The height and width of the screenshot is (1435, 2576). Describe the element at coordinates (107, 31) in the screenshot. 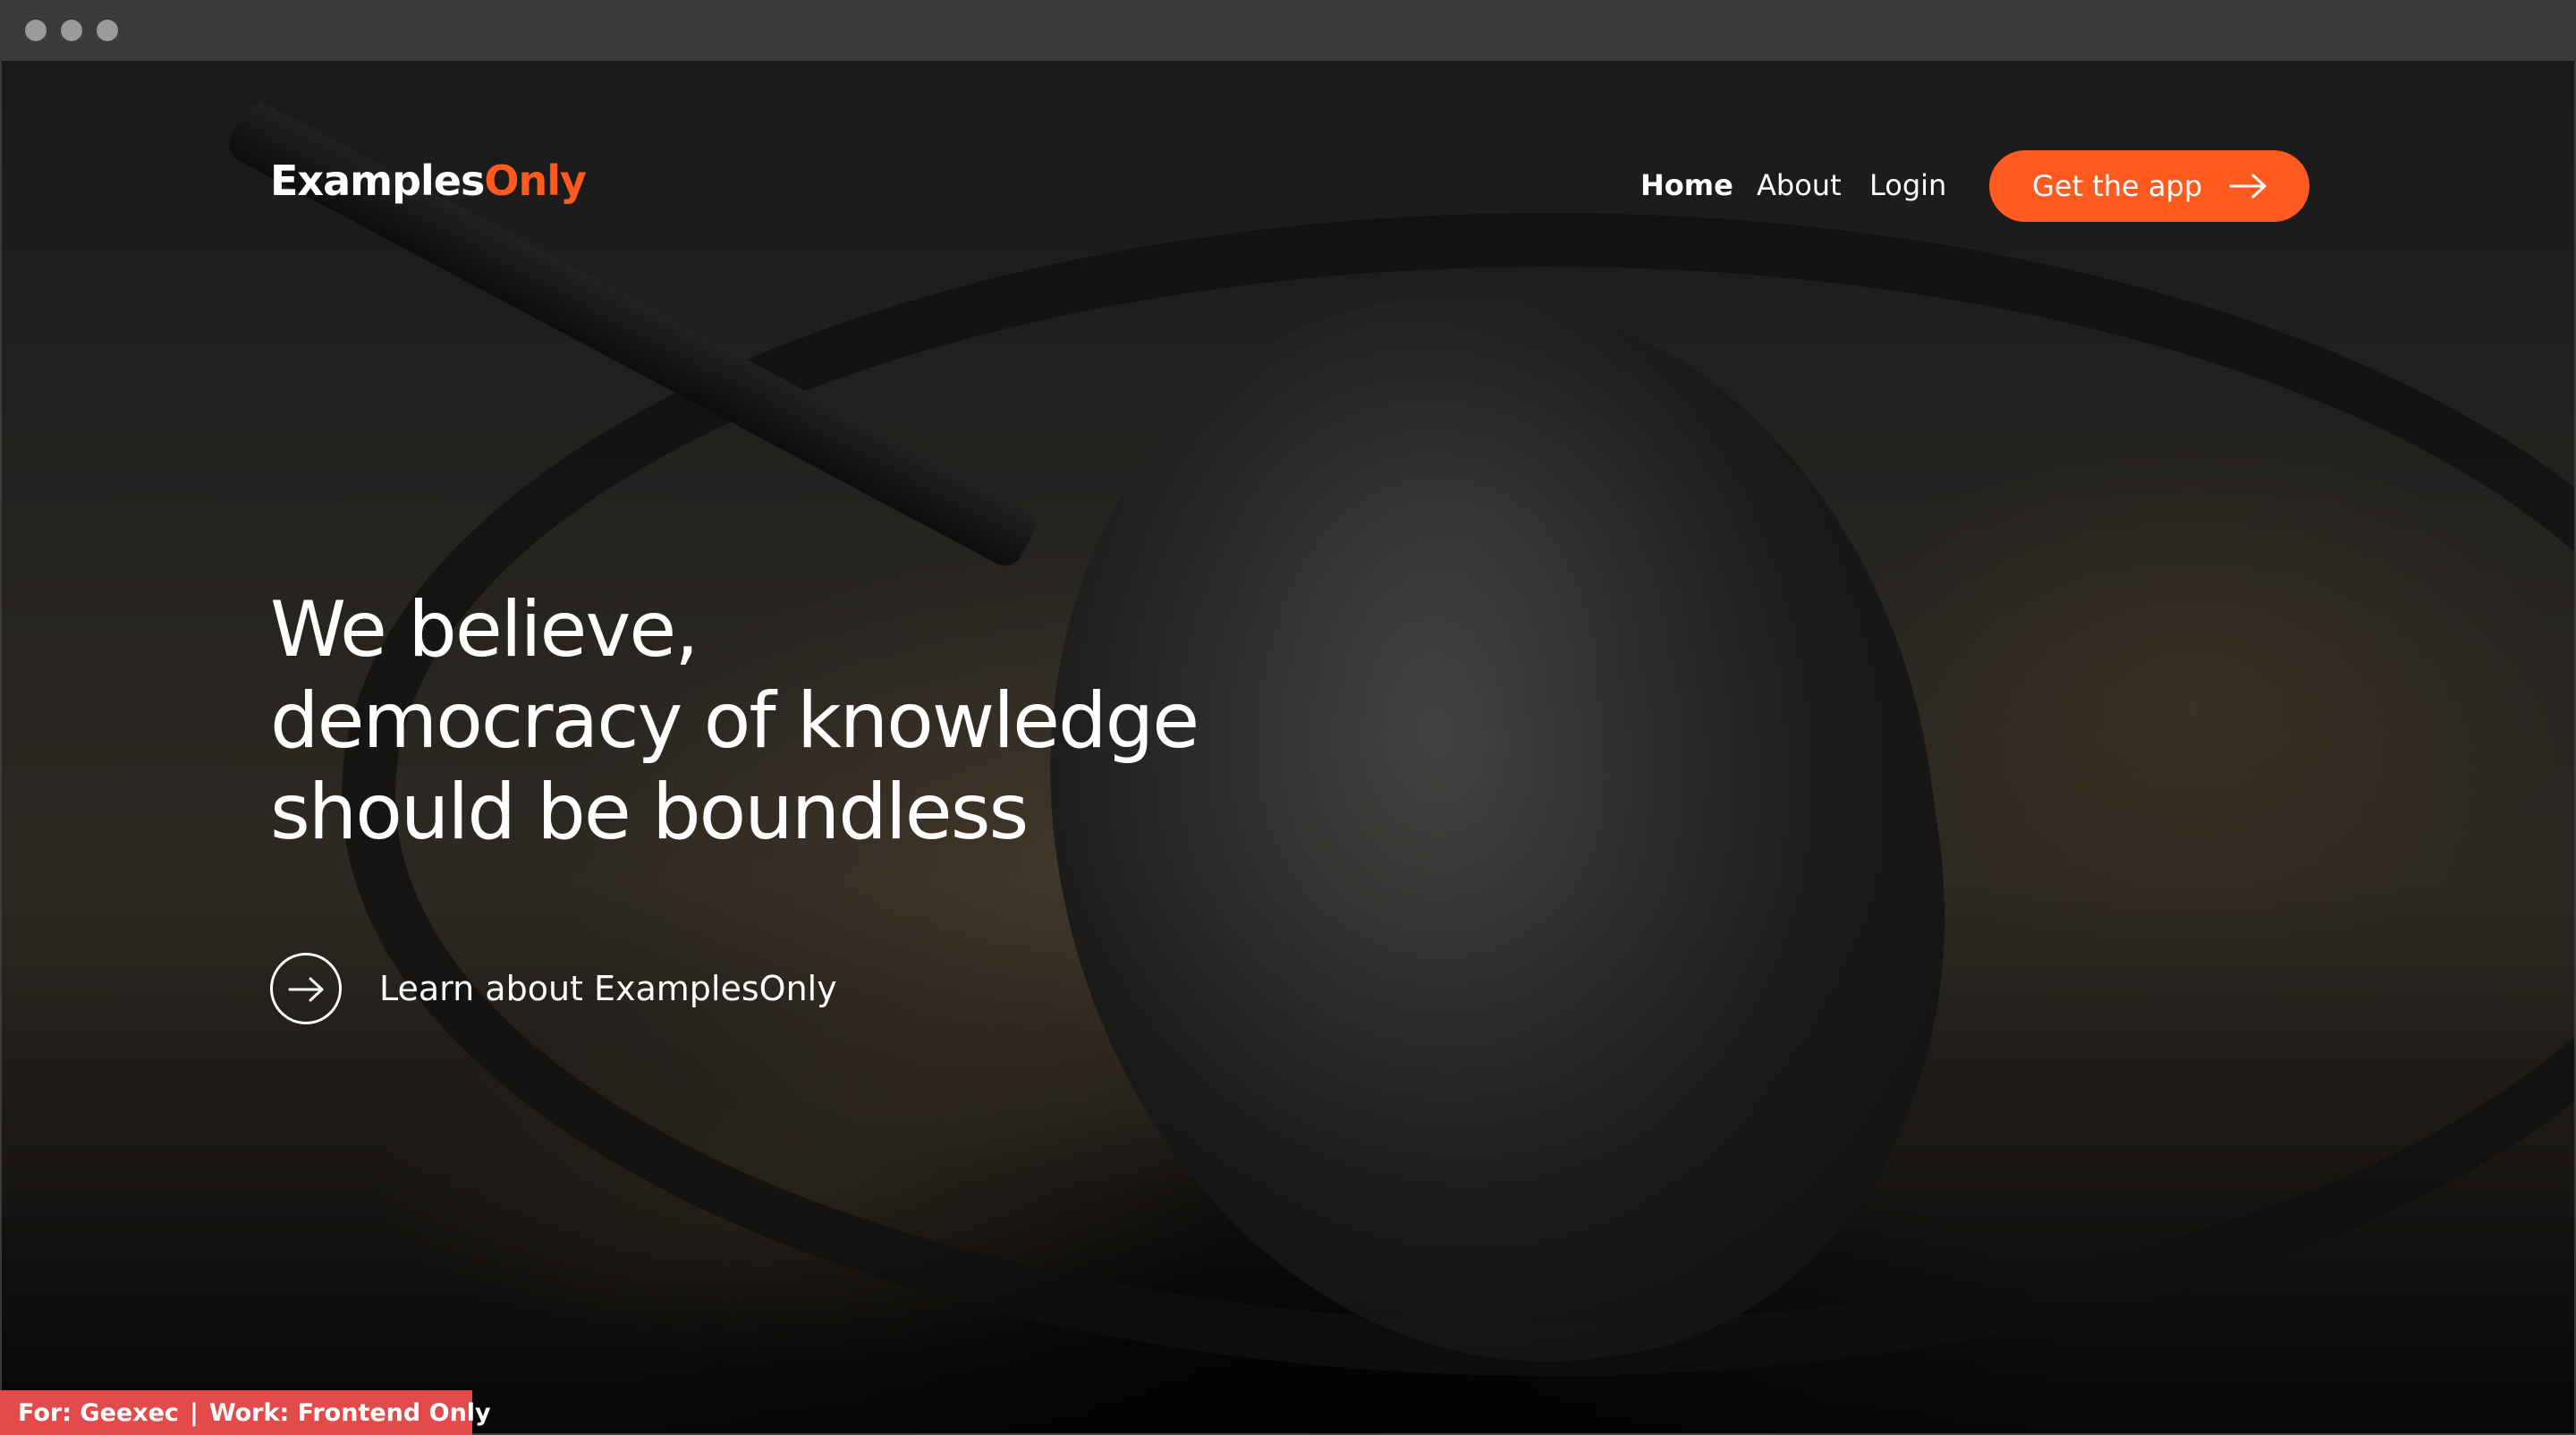

I see `maximize-window-button` at that location.